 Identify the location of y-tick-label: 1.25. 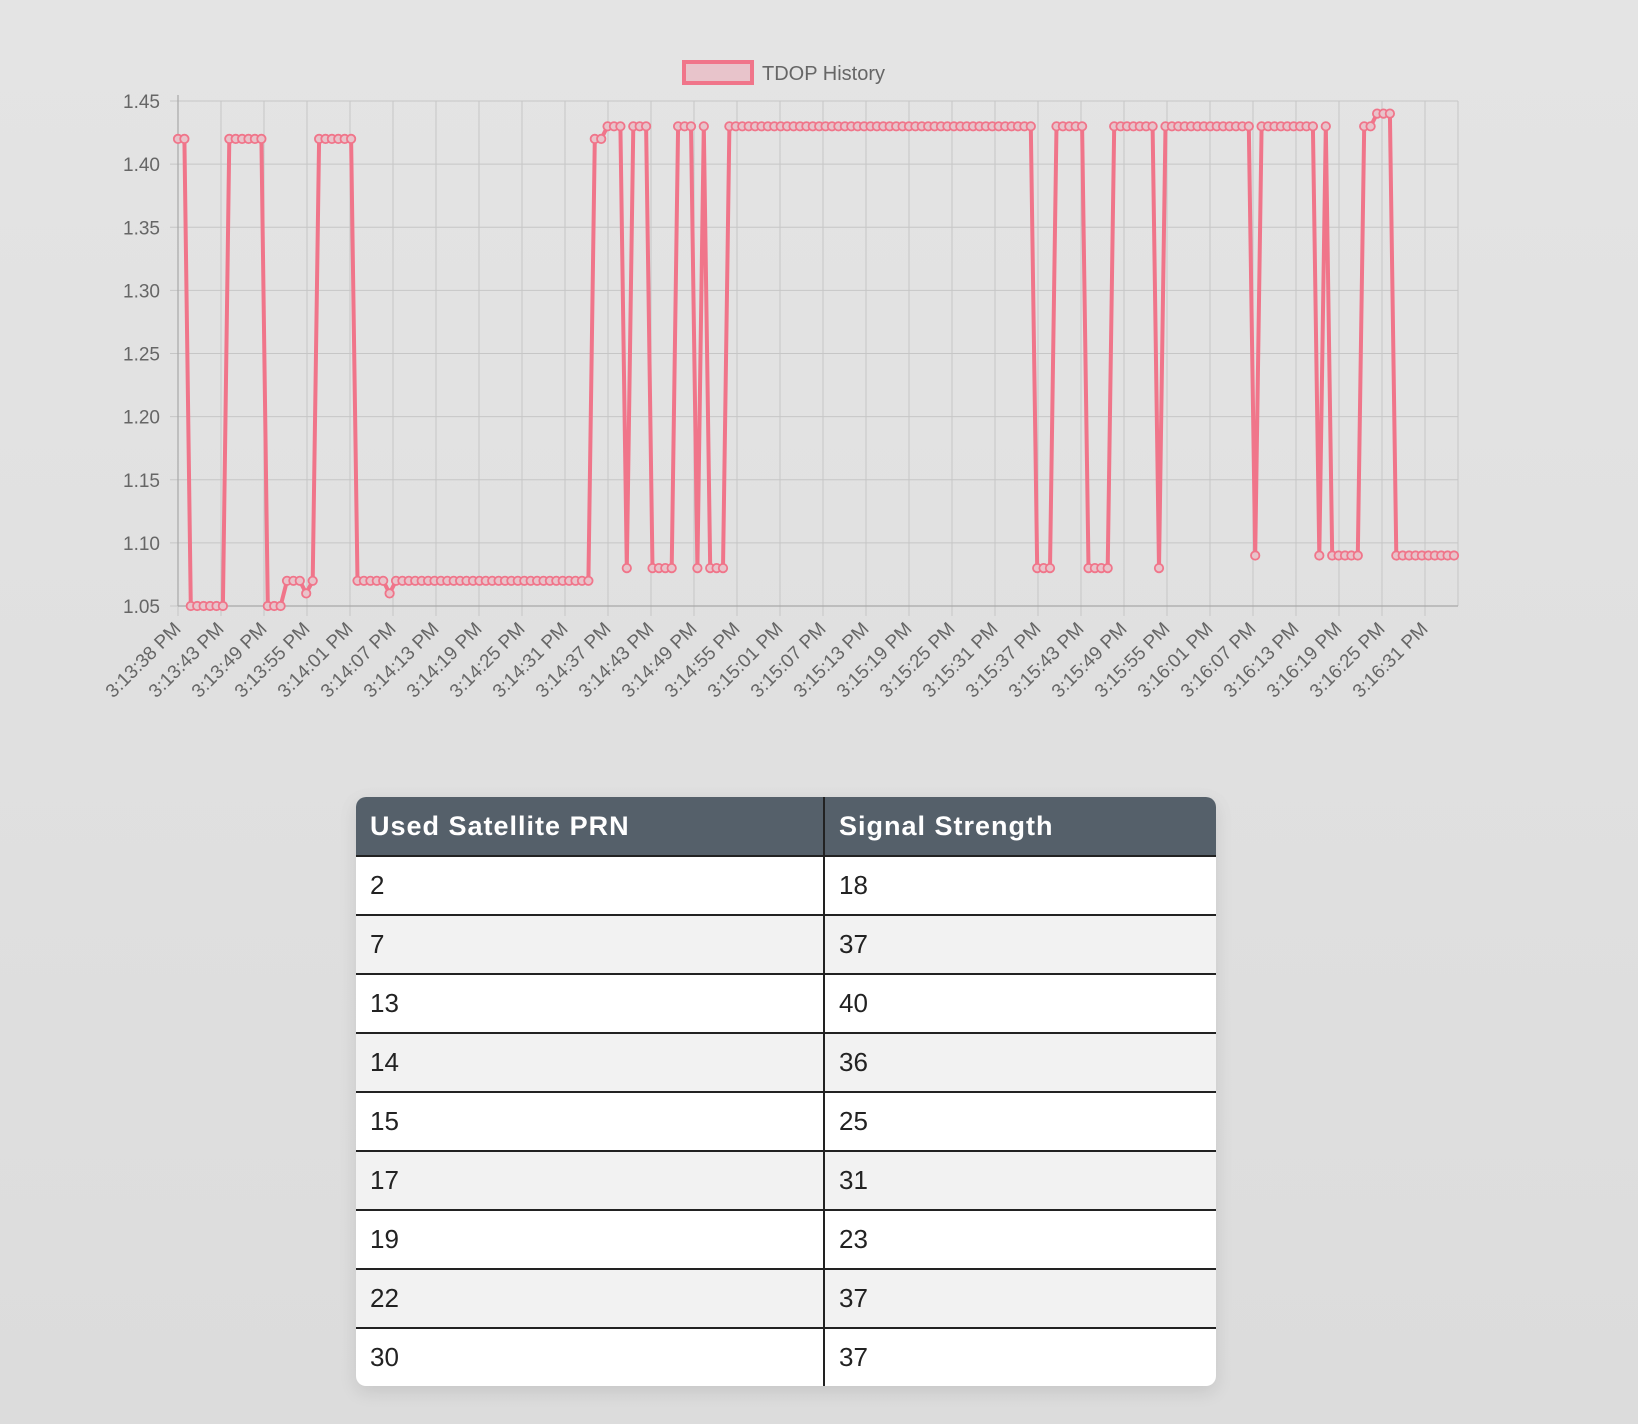
(141, 355).